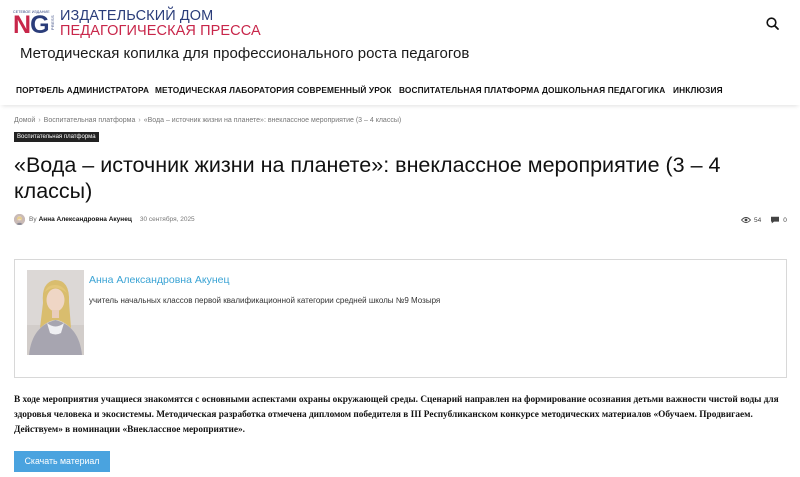 This screenshot has height=477, width=800. What do you see at coordinates (167, 219) in the screenshot?
I see `publish-date: 30 сентября, 2025` at bounding box center [167, 219].